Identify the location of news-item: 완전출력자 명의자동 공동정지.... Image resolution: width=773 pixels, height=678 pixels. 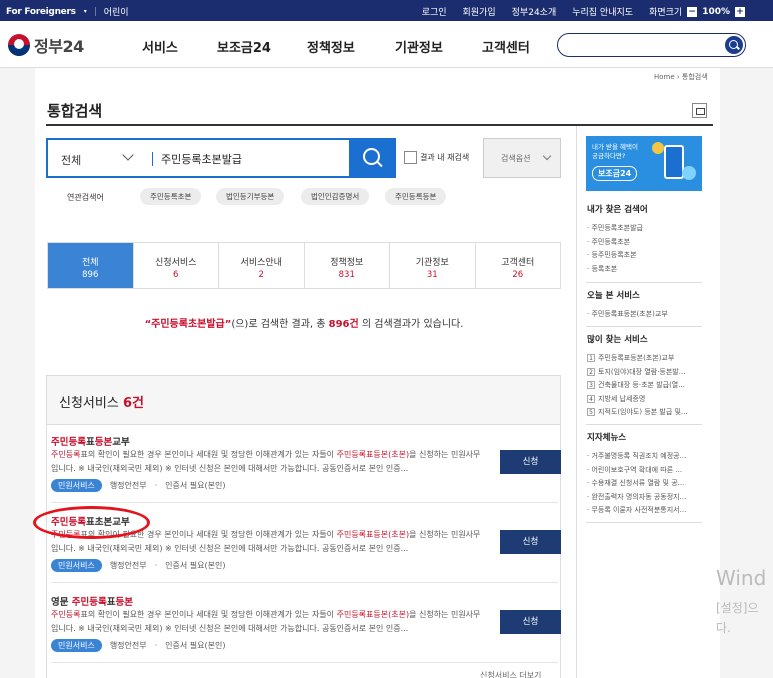
(636, 498).